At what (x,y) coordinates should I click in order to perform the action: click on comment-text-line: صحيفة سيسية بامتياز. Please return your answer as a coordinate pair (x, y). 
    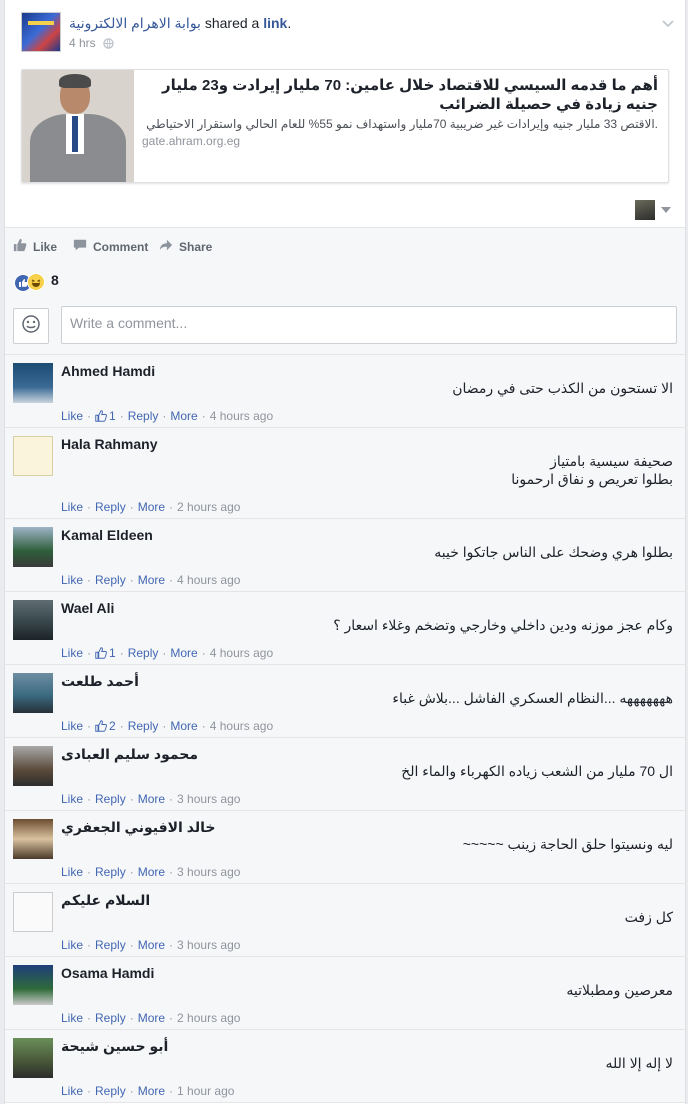
    Looking at the image, I should click on (611, 461).